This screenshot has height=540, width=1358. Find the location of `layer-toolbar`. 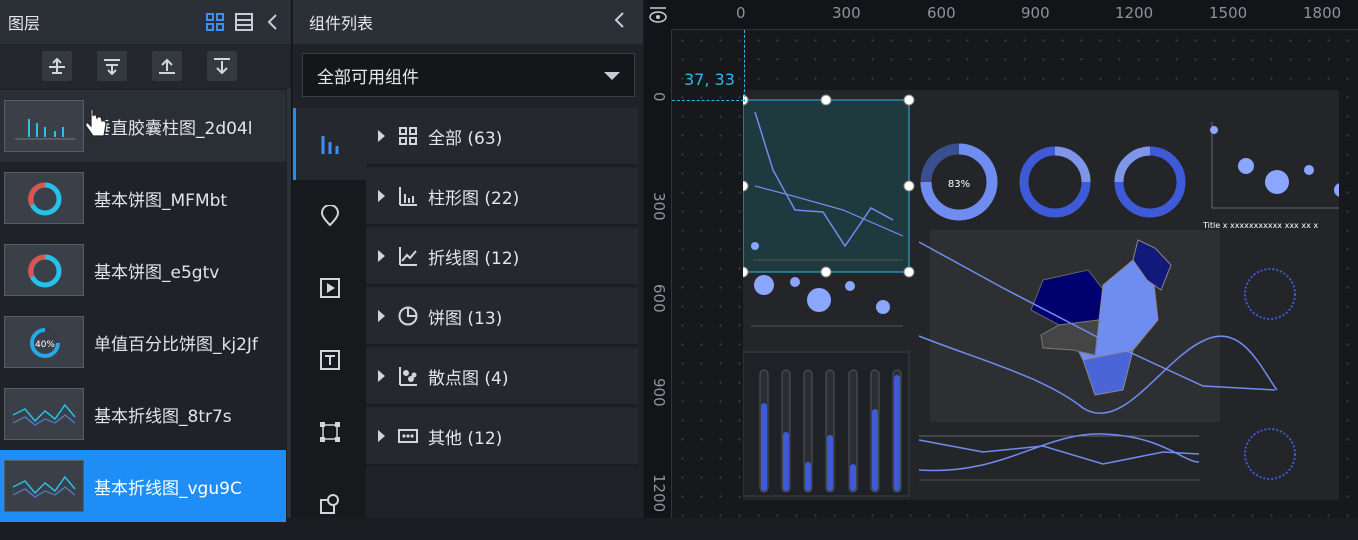

layer-toolbar is located at coordinates (145, 66).